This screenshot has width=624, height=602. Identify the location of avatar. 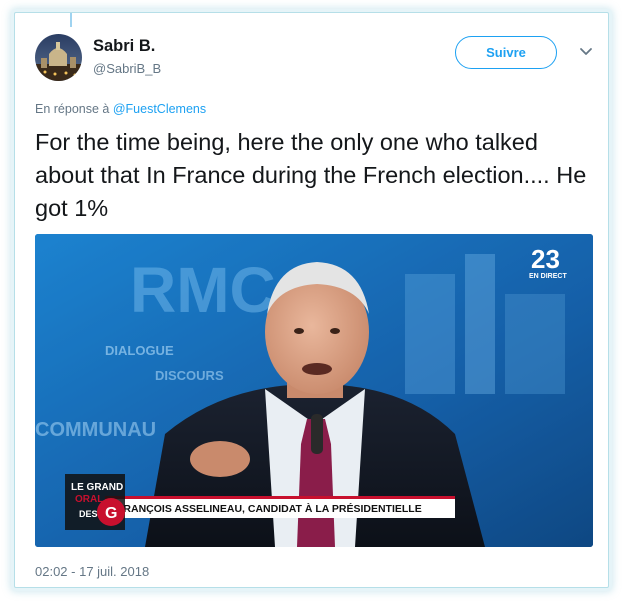
(58, 57).